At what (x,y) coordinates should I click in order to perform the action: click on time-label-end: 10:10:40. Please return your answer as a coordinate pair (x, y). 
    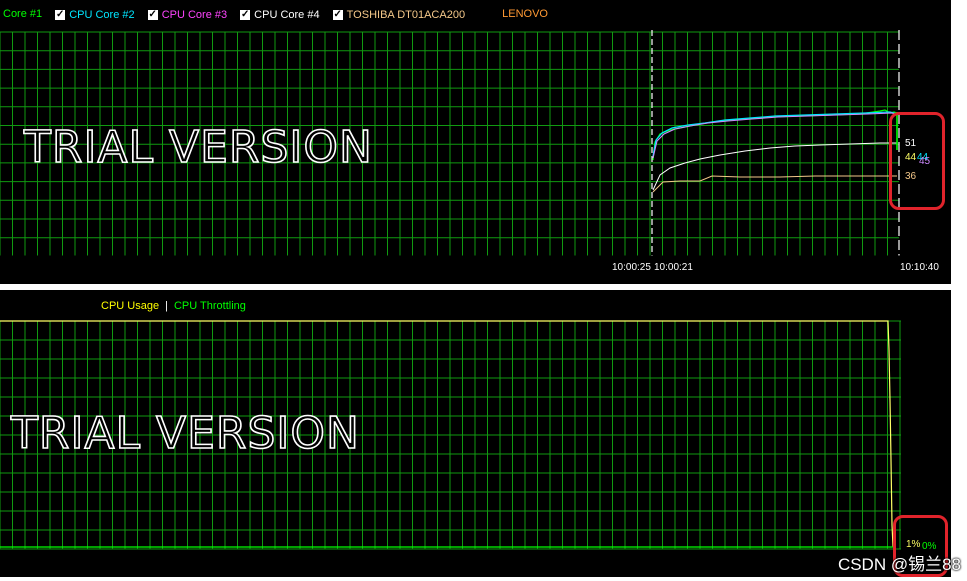
    Looking at the image, I should click on (919, 267).